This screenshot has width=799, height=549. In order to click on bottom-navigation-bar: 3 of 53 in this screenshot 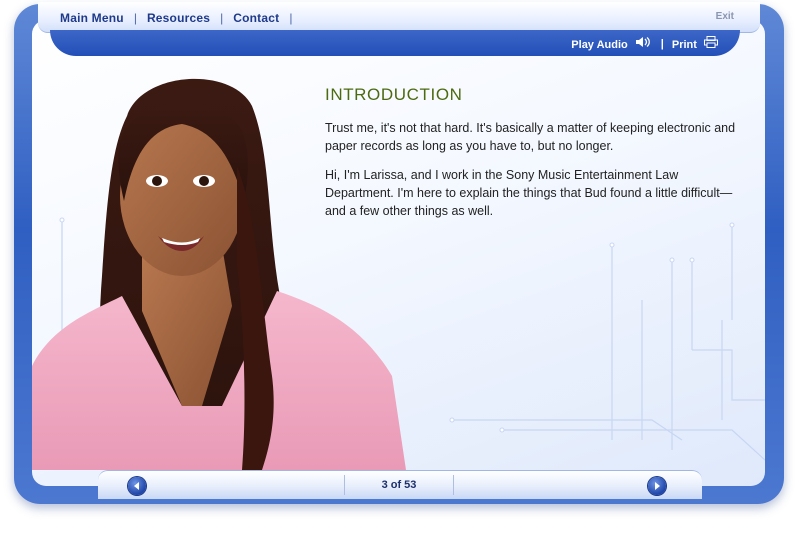, I will do `click(400, 484)`.